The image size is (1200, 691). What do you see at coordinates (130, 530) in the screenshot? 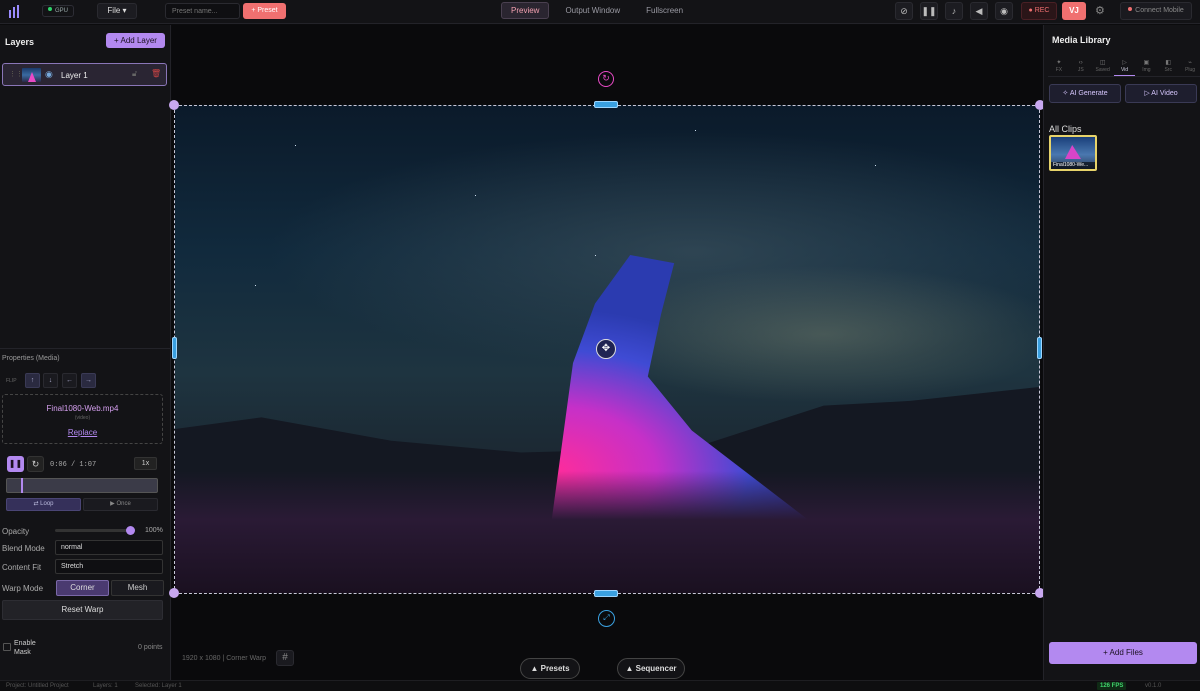
I see `opacity-slider-knob` at bounding box center [130, 530].